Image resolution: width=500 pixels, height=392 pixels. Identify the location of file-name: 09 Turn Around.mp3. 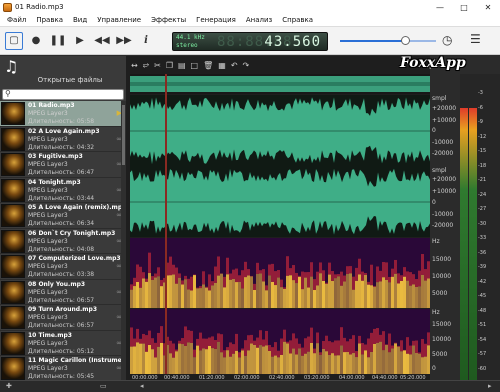
(63, 309).